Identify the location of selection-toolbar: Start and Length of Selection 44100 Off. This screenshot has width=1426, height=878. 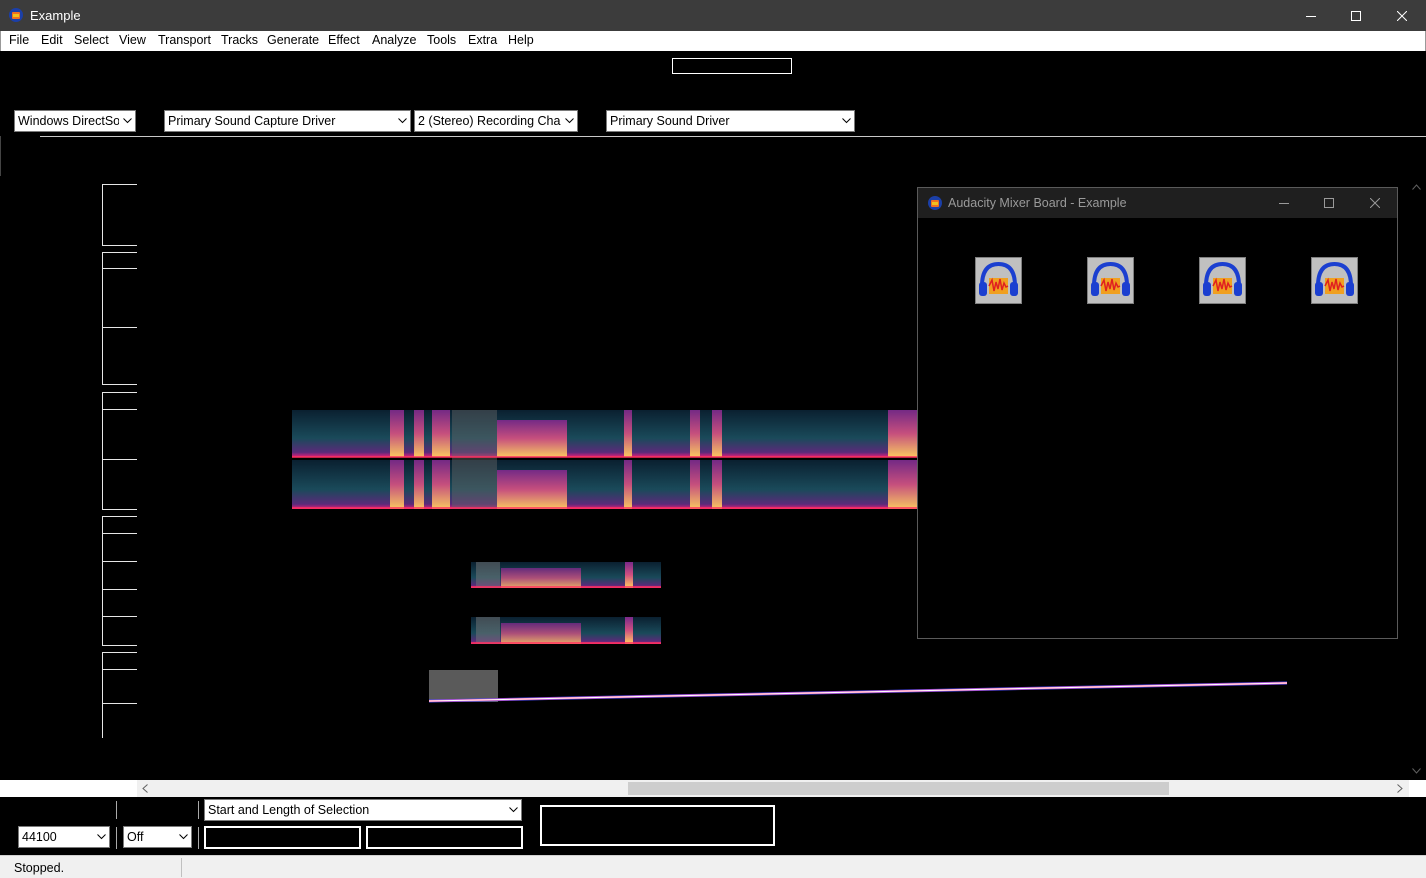
(713, 826).